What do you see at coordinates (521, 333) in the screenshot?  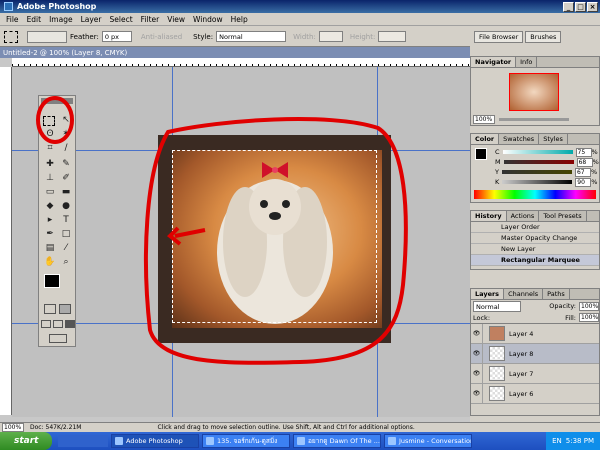 I see `layer-name: Layer 4` at bounding box center [521, 333].